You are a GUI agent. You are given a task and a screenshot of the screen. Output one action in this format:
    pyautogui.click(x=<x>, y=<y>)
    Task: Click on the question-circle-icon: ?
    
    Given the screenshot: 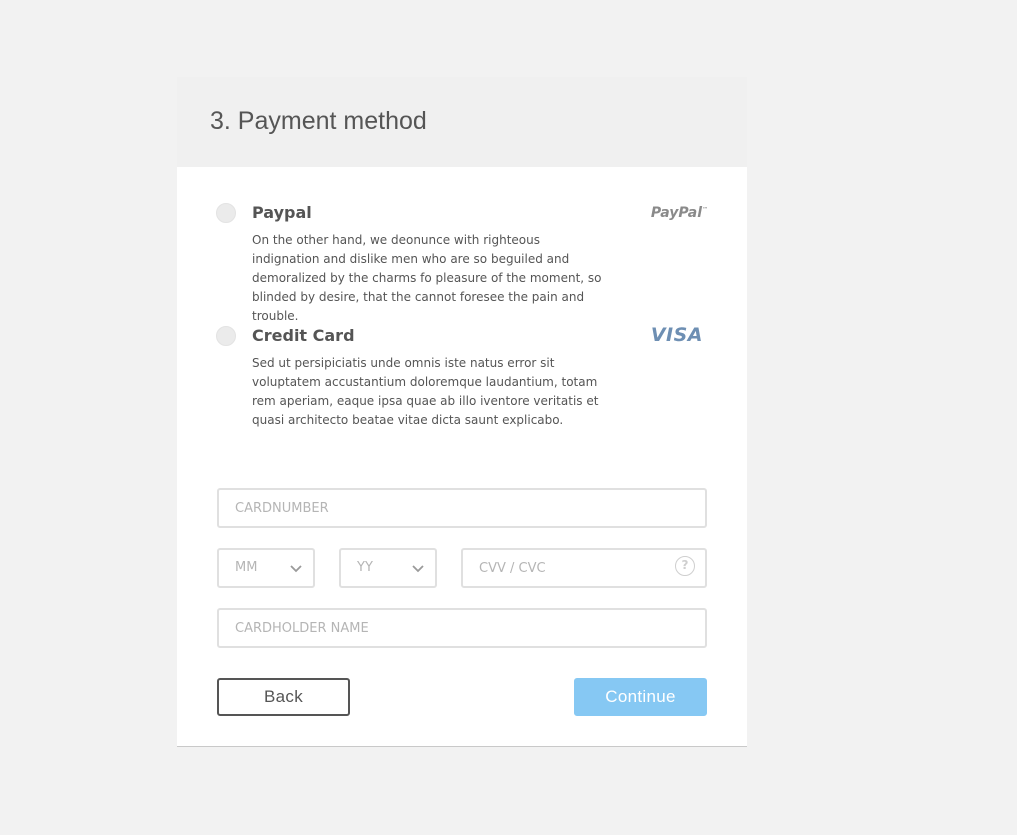 What is the action you would take?
    pyautogui.click(x=685, y=566)
    